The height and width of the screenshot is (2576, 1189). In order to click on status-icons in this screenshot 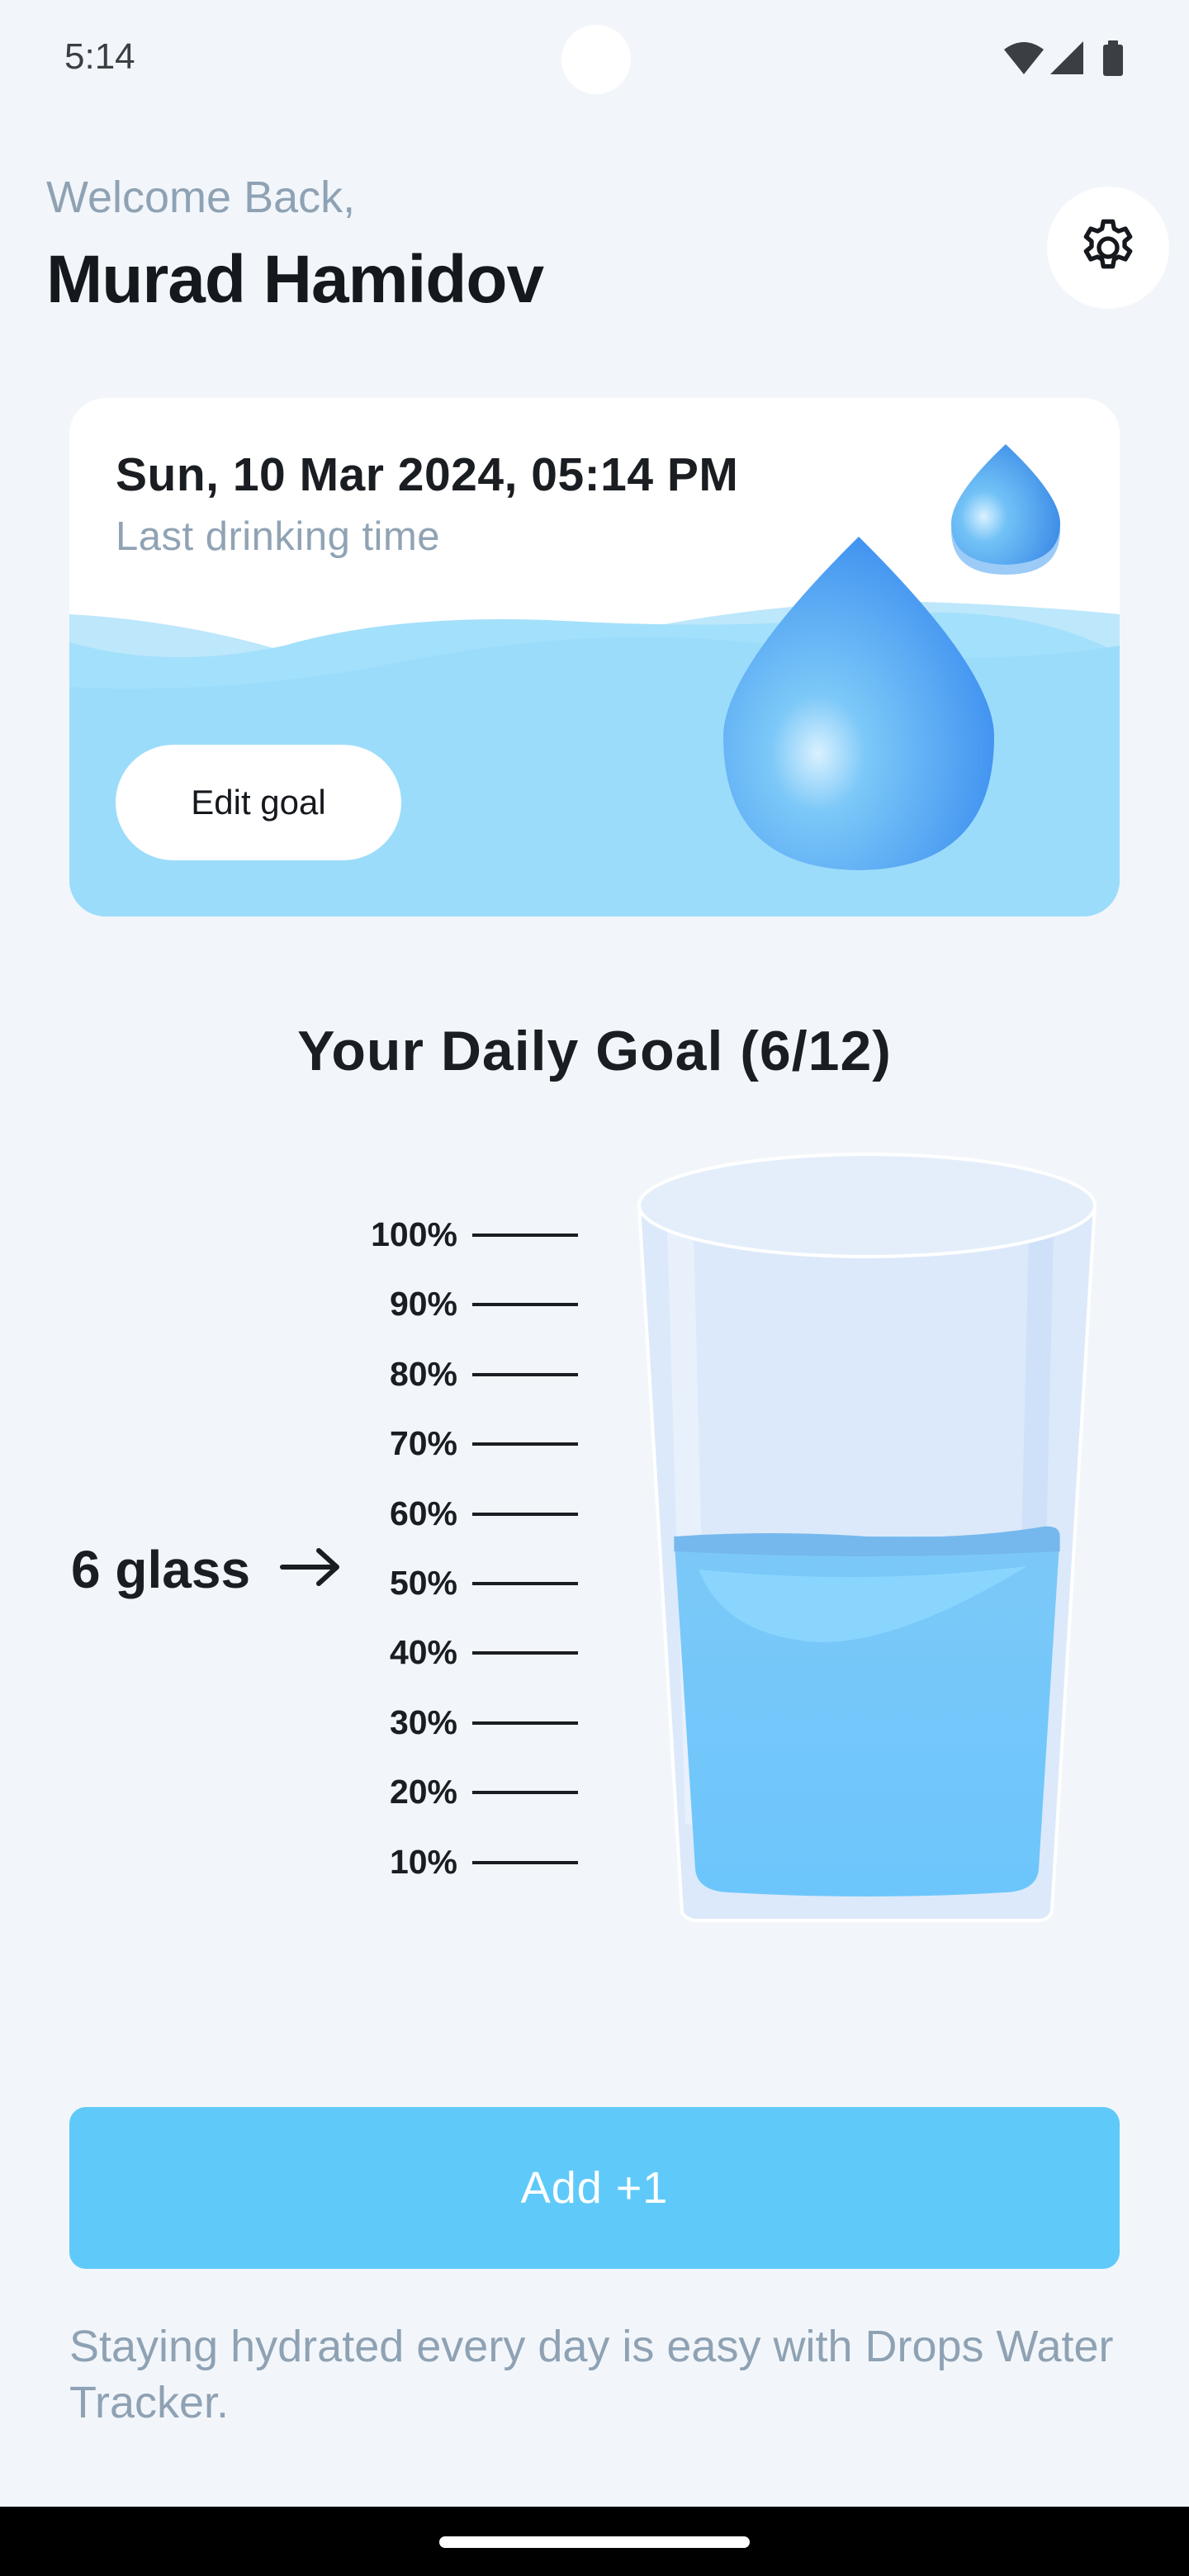, I will do `click(1063, 58)`.